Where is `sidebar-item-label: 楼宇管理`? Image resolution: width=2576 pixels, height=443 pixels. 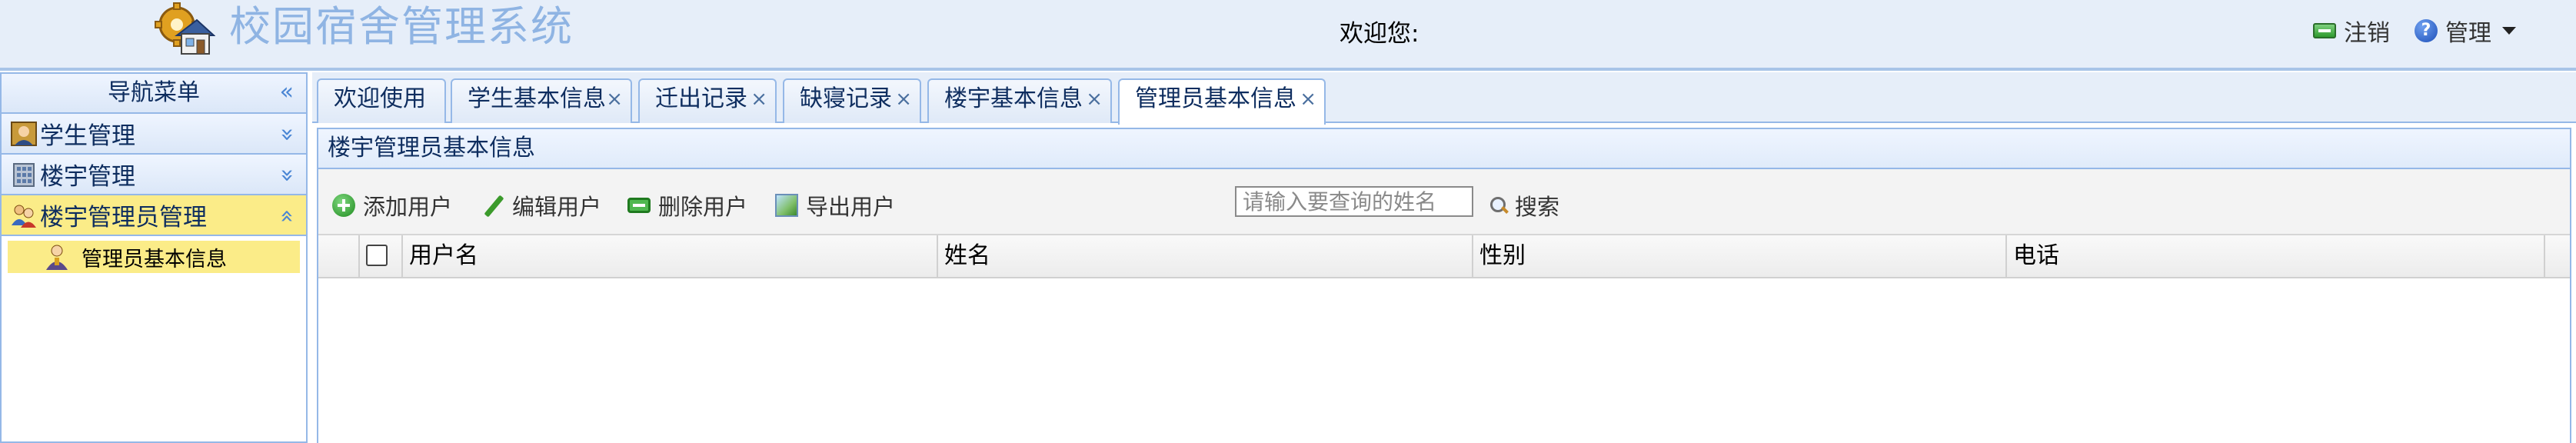 sidebar-item-label: 楼宇管理 is located at coordinates (87, 177).